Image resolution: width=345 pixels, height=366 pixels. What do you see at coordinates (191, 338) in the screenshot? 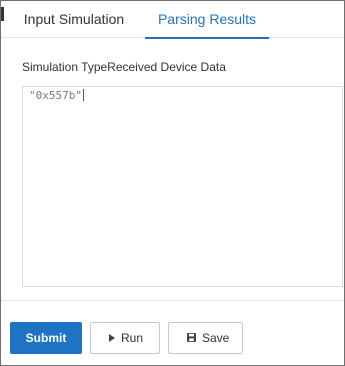
I see `floppy-disk-icon` at bounding box center [191, 338].